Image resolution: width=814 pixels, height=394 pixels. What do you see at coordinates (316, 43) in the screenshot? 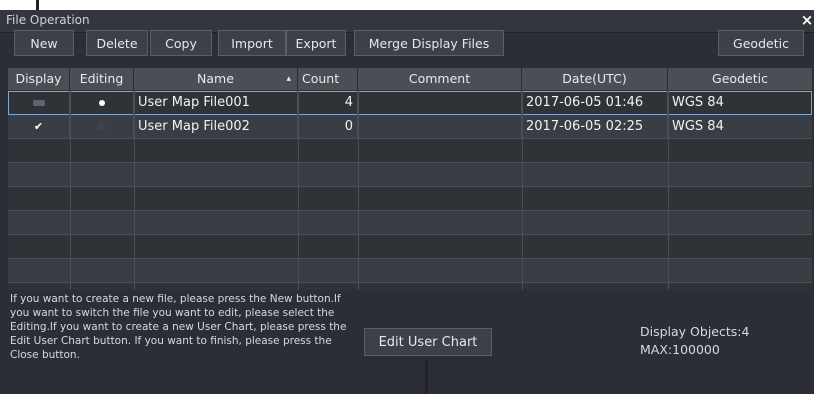
I see `export-button: Export` at bounding box center [316, 43].